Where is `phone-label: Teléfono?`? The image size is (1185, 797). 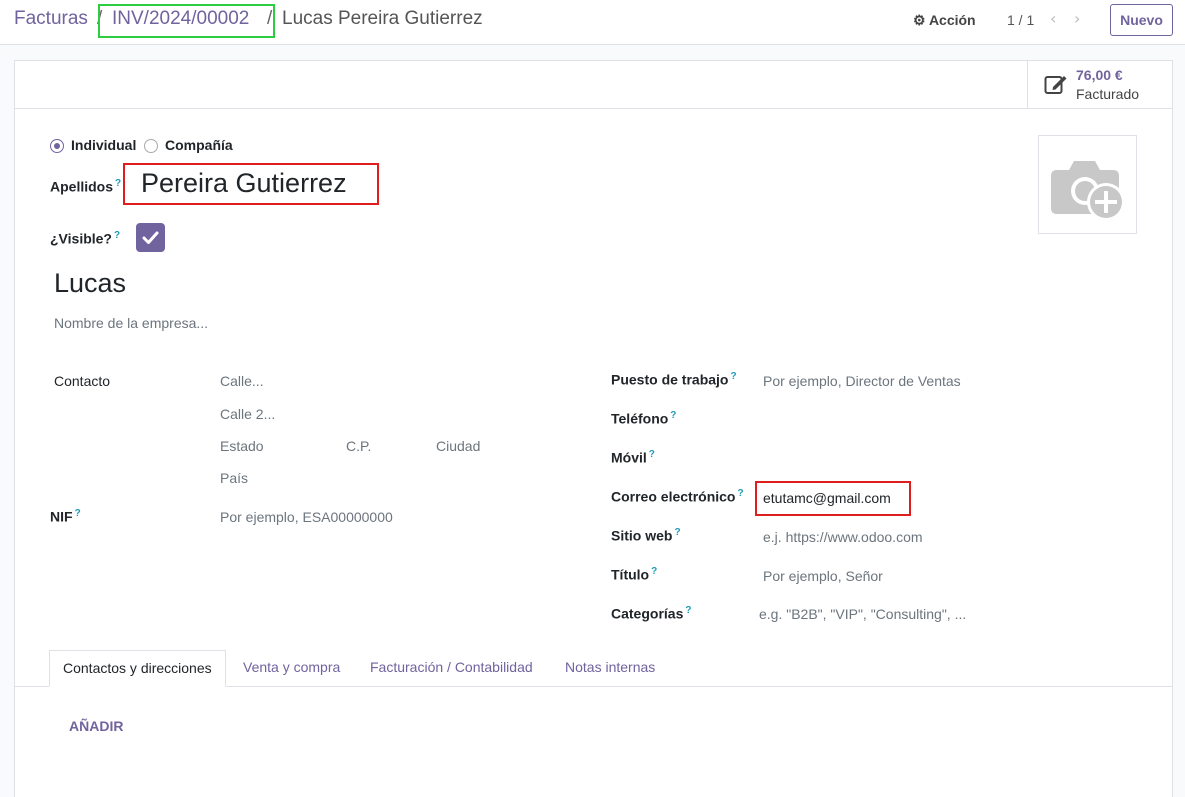
phone-label: Teléfono? is located at coordinates (644, 418).